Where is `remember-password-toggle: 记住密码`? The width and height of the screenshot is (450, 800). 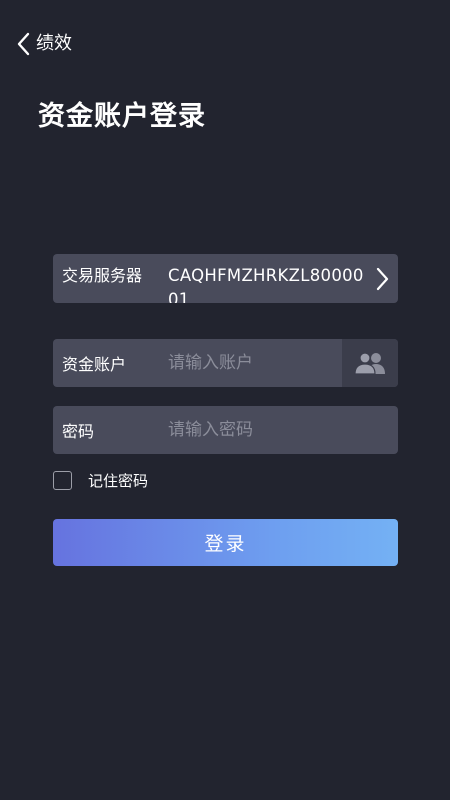
remember-password-toggle: 记住密码 is located at coordinates (100, 480).